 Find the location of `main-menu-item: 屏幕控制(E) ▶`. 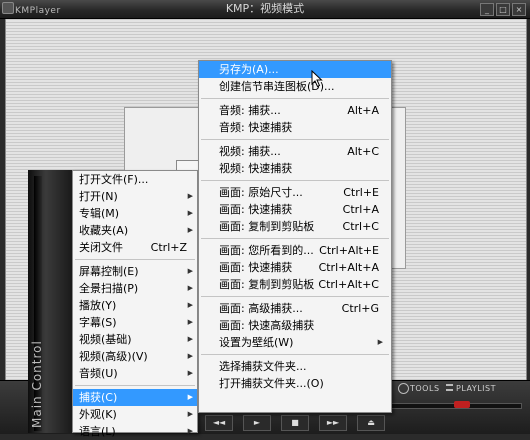

main-menu-item: 屏幕控制(E) ▶ is located at coordinates (135, 271).